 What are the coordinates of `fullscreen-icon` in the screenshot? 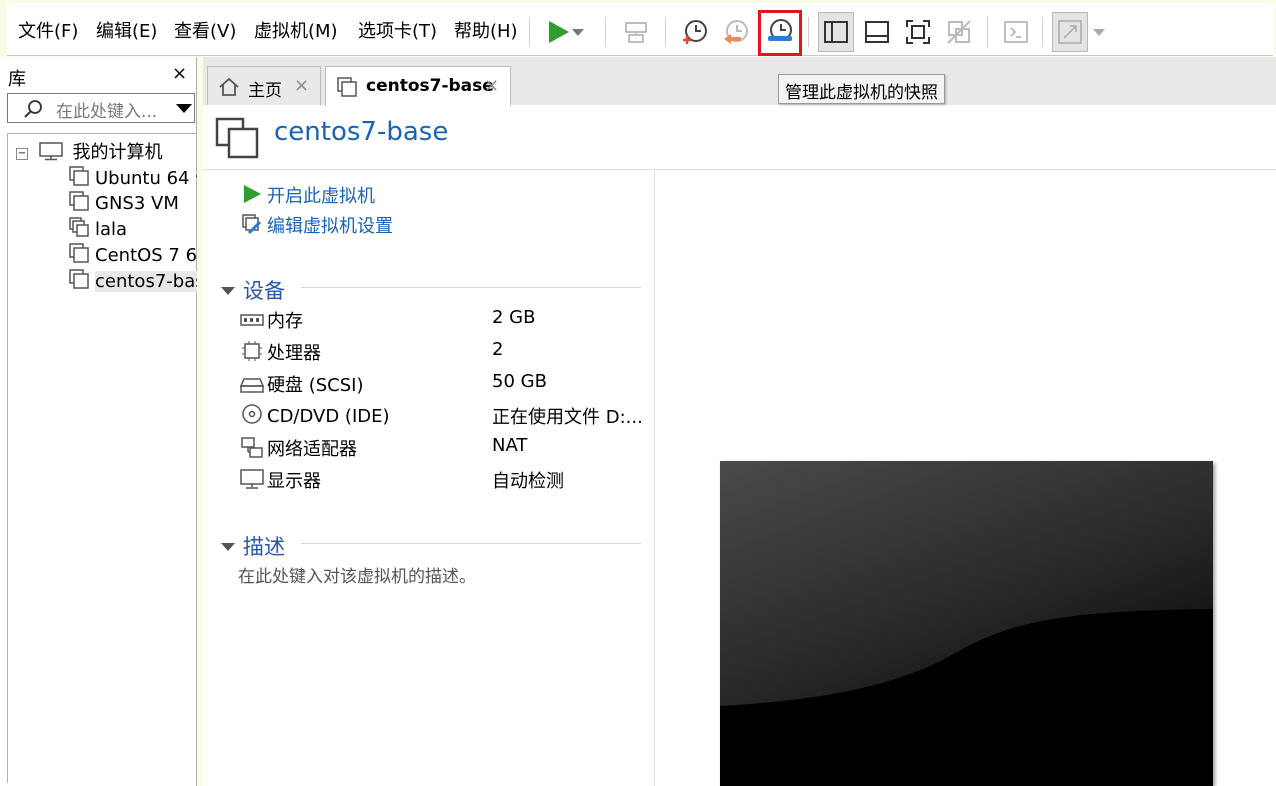 It's located at (918, 32).